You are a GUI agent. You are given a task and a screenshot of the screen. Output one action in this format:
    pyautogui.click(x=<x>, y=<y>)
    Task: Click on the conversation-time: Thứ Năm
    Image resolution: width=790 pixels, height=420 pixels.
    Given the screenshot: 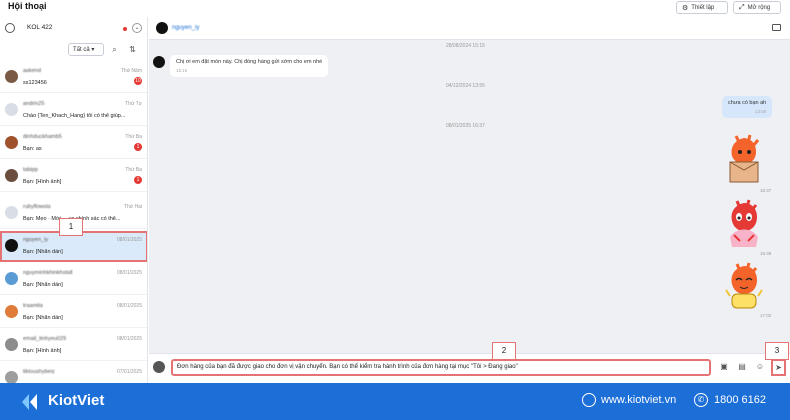 What is the action you would take?
    pyautogui.click(x=131, y=71)
    